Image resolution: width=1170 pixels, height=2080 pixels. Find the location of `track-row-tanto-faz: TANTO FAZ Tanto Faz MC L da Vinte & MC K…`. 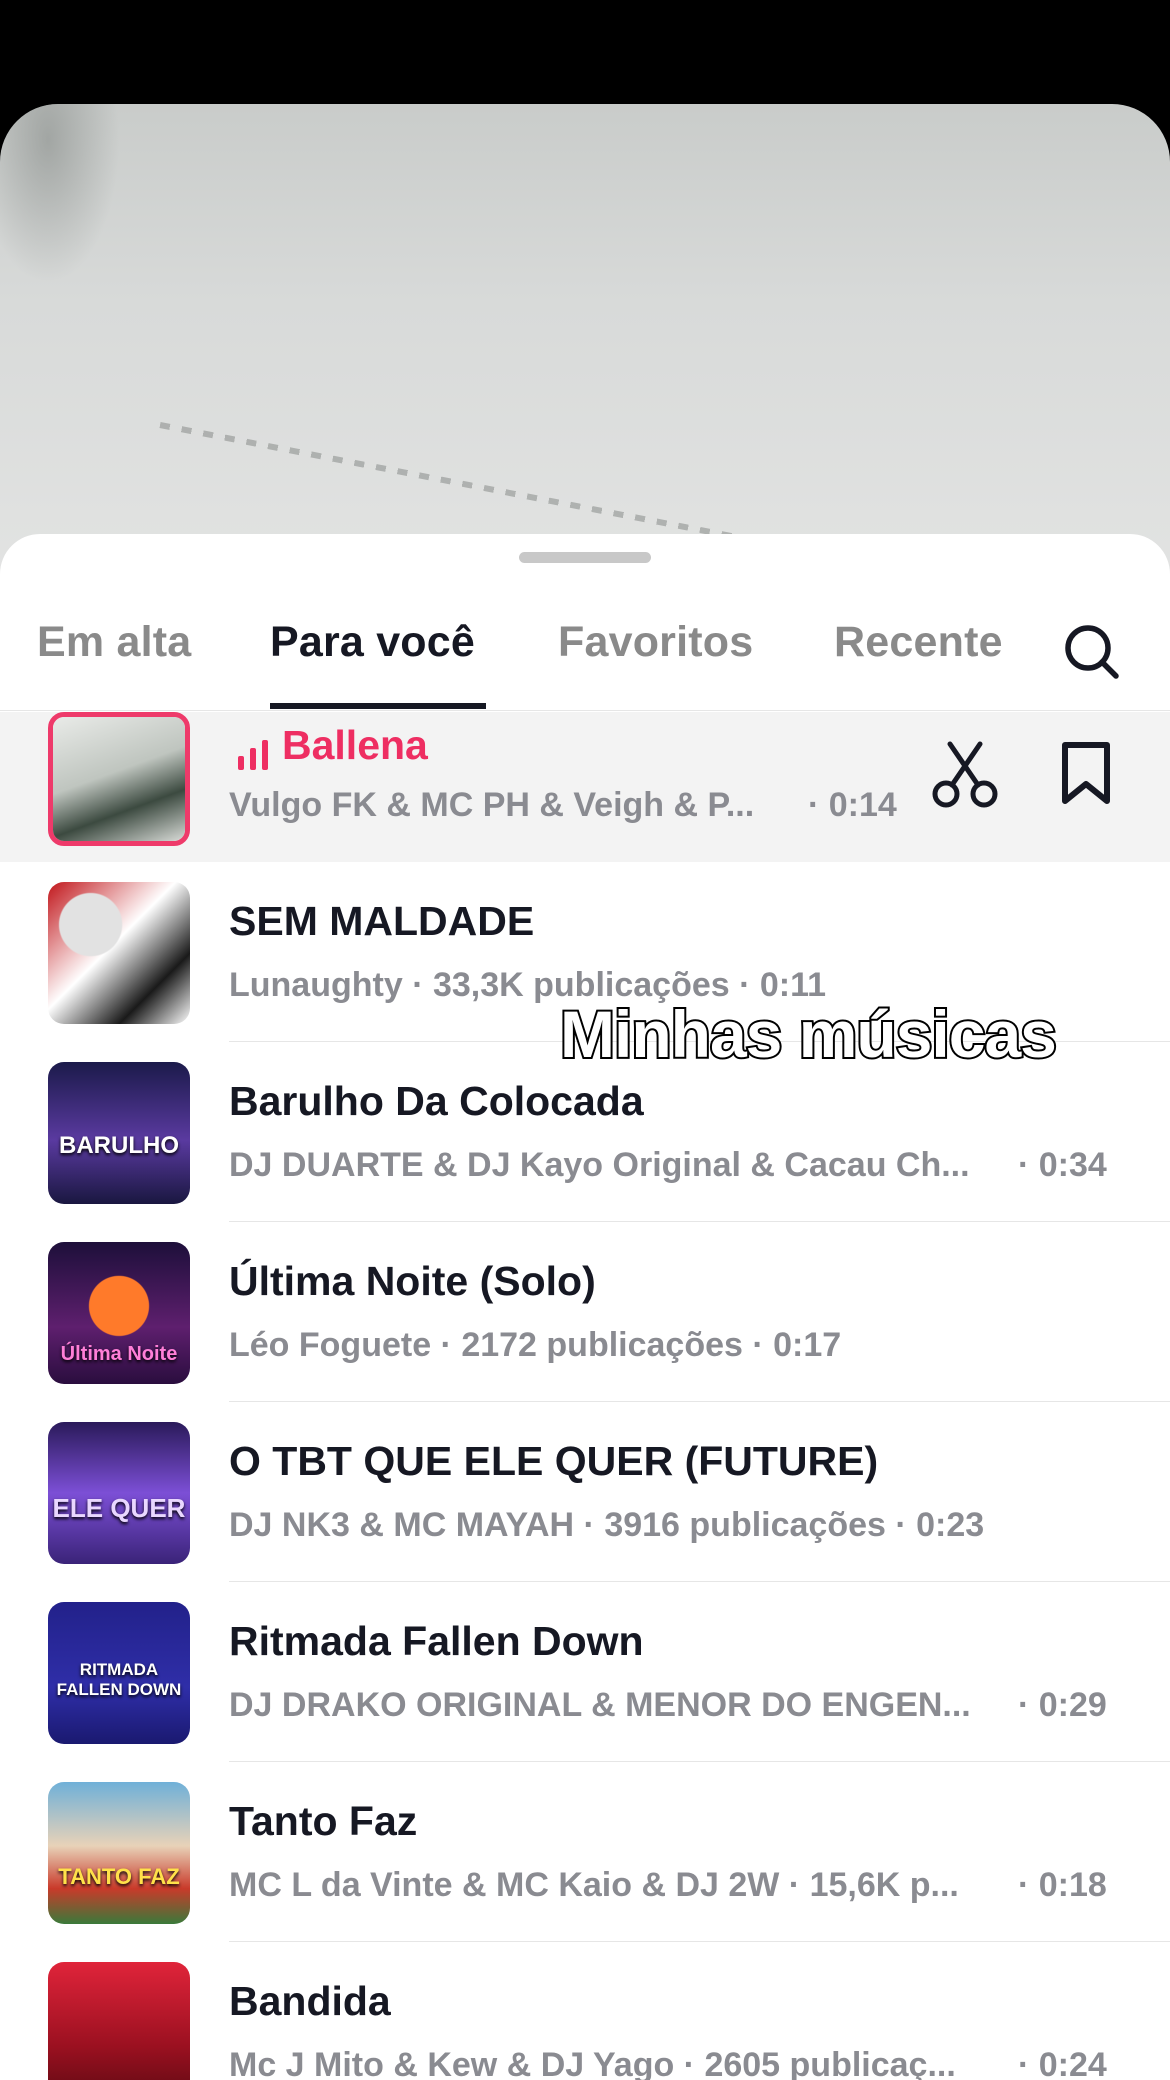

track-row-tanto-faz: TANTO FAZ Tanto Faz MC L da Vinte & MC K… is located at coordinates (585, 1852).